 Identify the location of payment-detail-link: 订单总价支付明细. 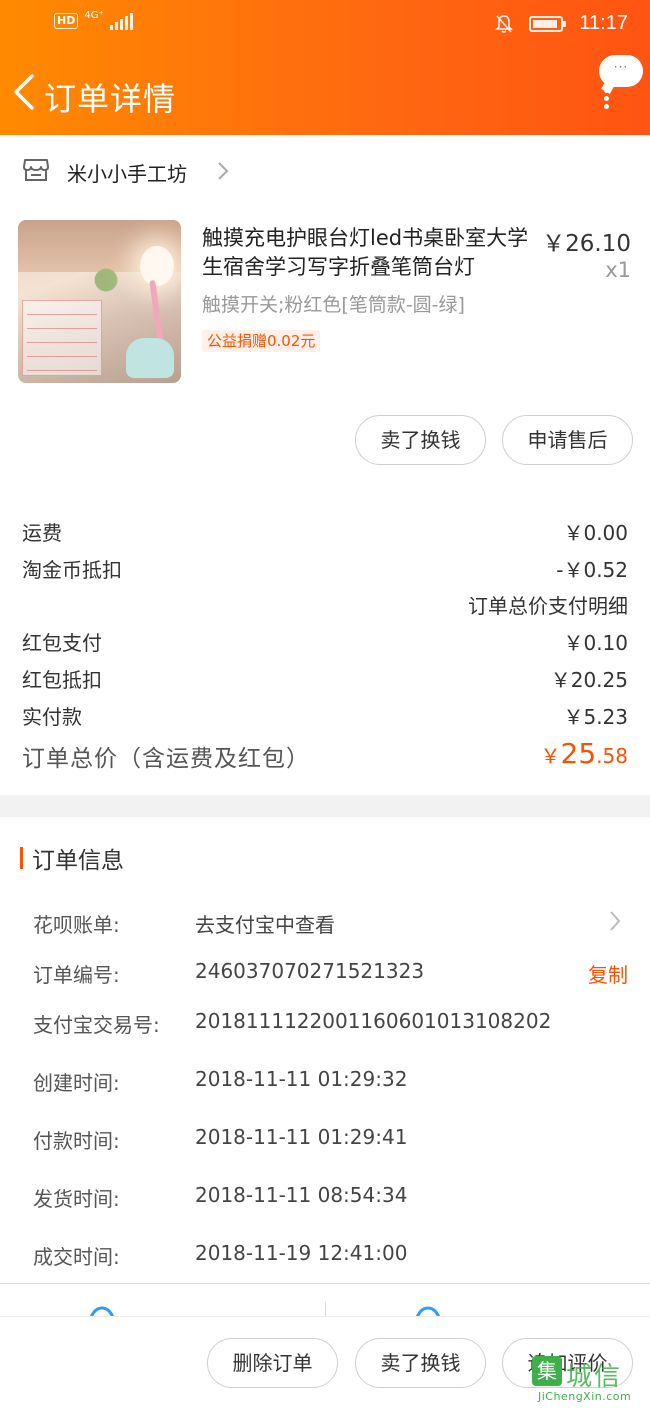
(548, 604).